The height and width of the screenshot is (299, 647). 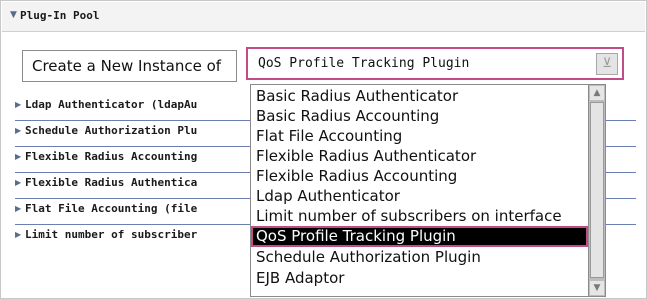 What do you see at coordinates (127, 66) in the screenshot?
I see `create-instance-label: Create a New Instance of` at bounding box center [127, 66].